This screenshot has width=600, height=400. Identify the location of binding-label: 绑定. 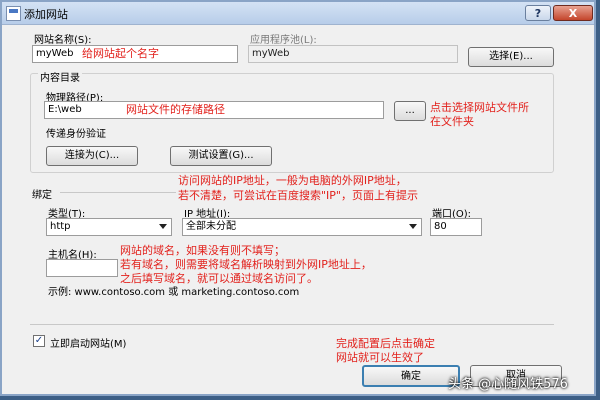
(42, 195).